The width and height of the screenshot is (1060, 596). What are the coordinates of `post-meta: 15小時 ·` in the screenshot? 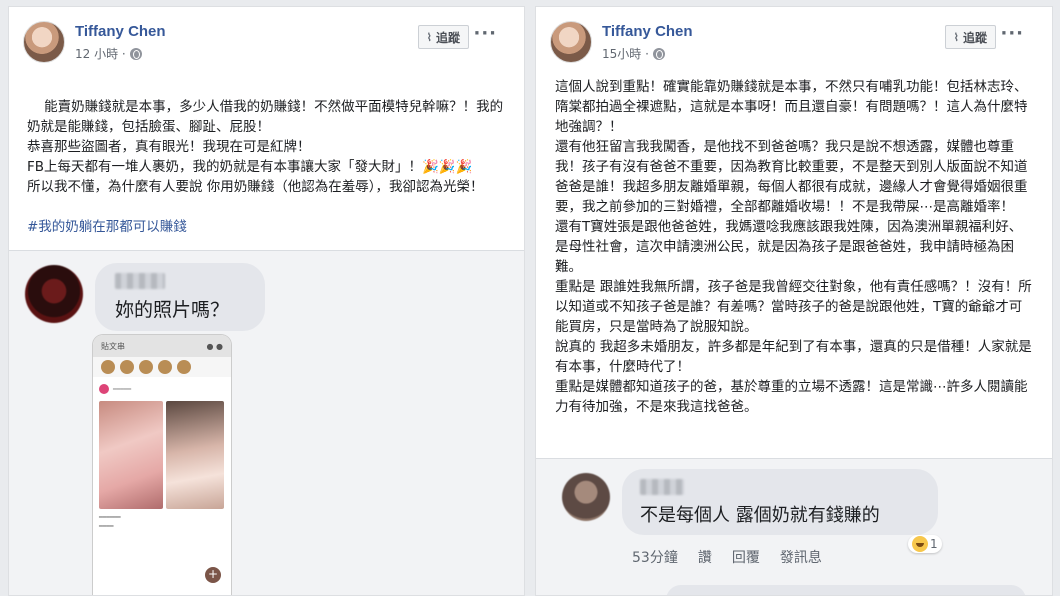 It's located at (633, 53).